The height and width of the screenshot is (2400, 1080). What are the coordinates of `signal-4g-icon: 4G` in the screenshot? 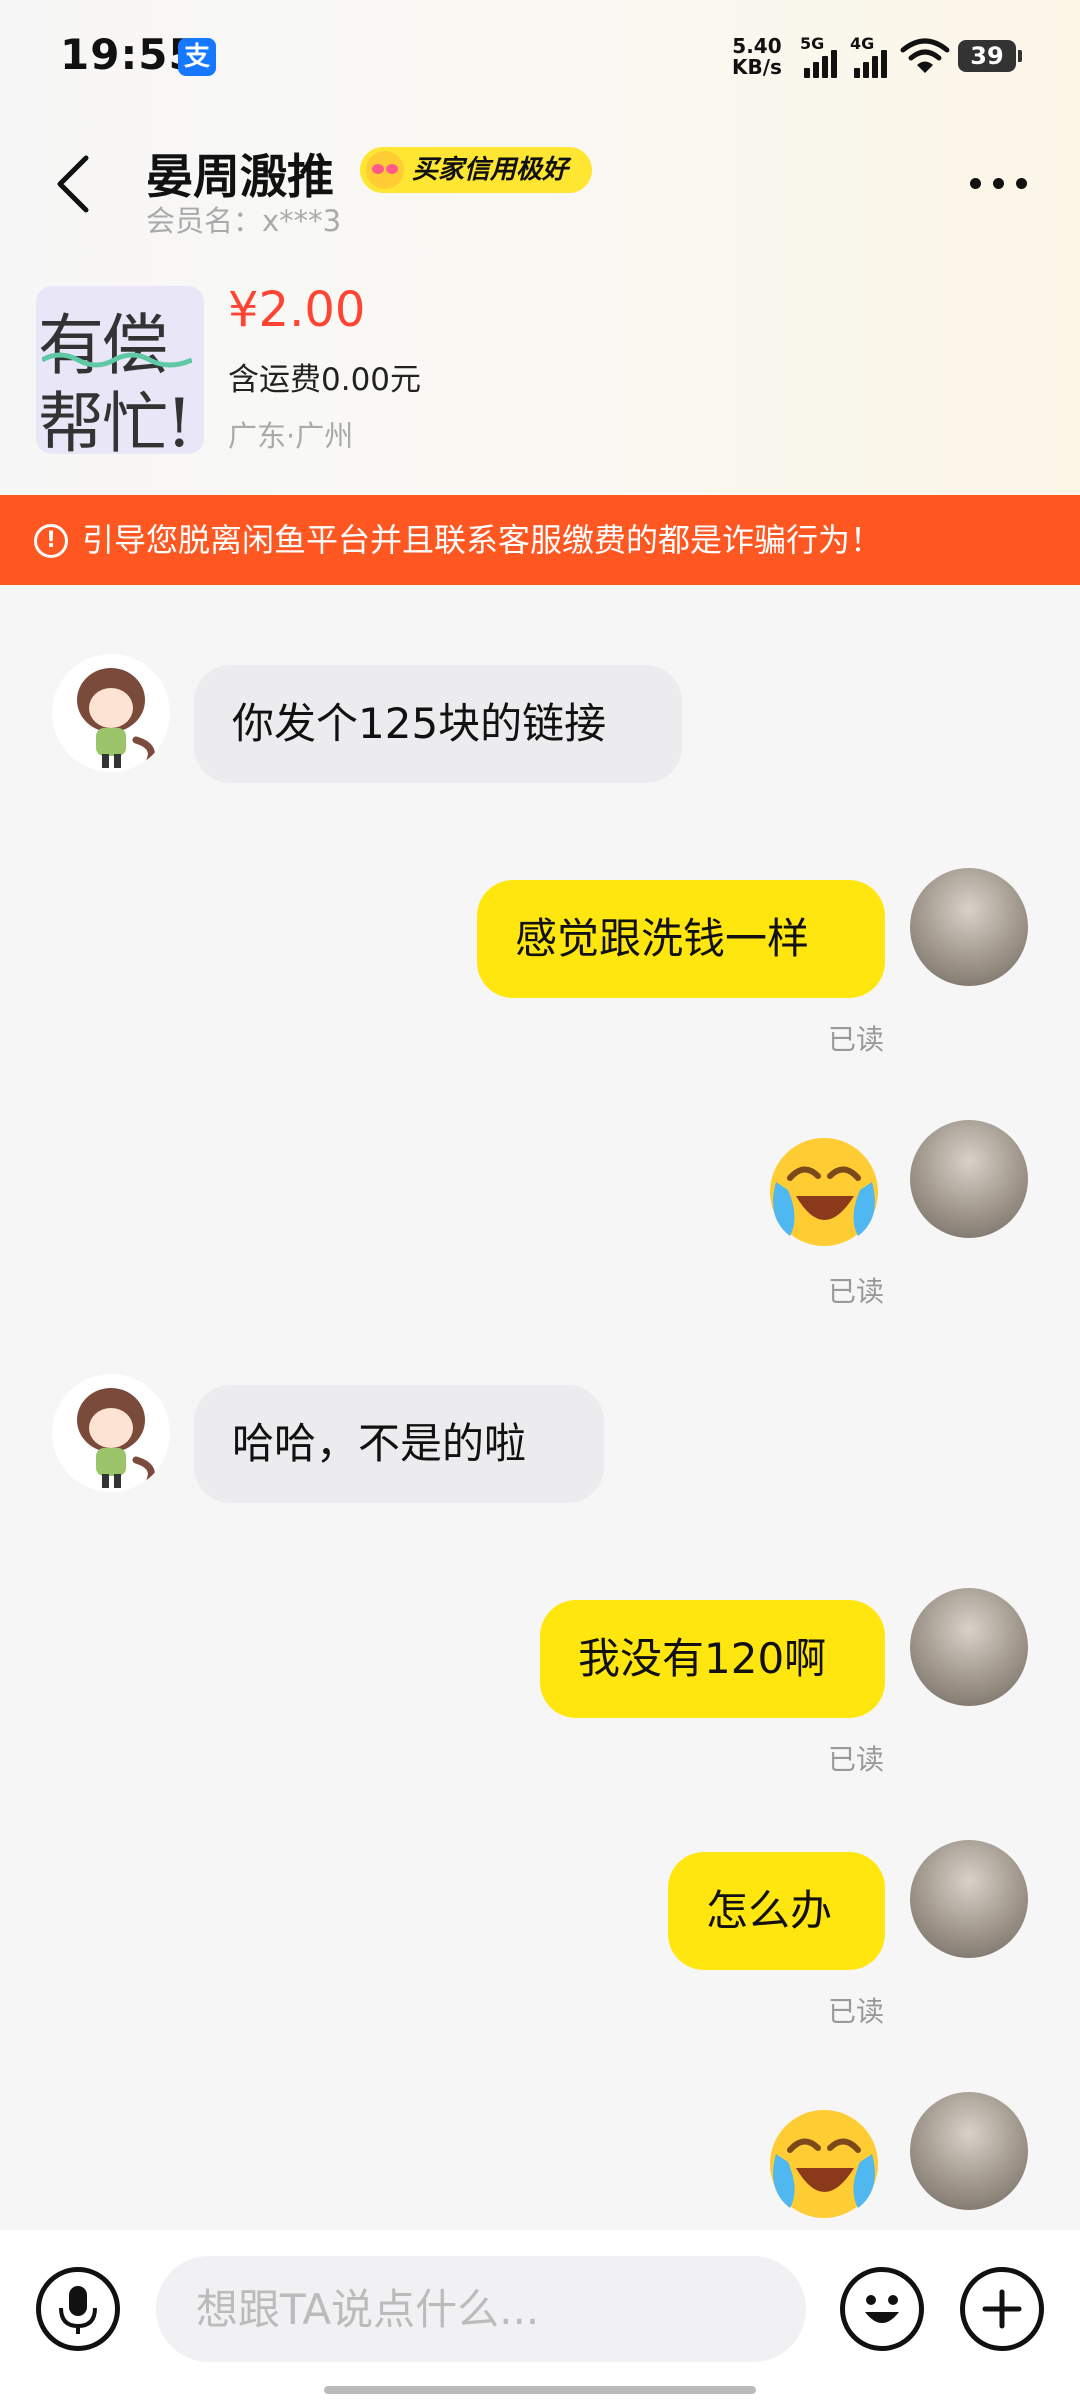 It's located at (875, 56).